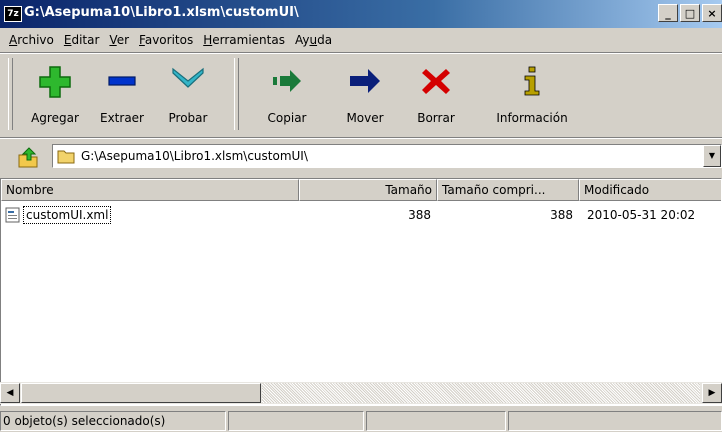 This screenshot has height=432, width=722. I want to click on maximize-button: □, so click(690, 13).